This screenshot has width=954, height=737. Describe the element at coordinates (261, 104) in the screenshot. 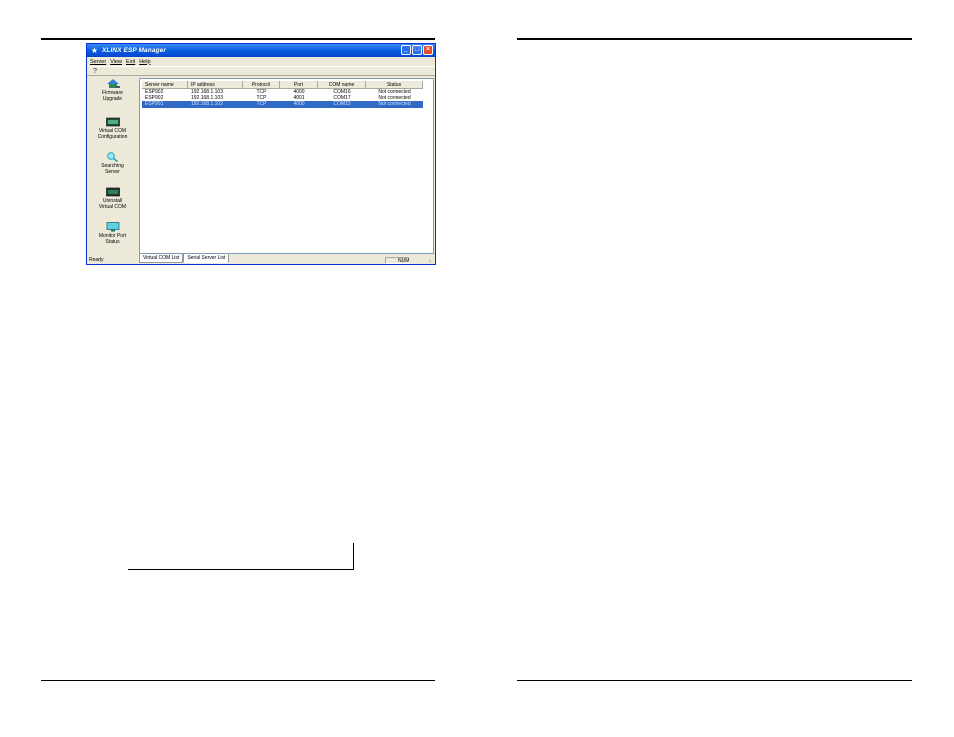

I see `cell-protocol: TCP` at that location.